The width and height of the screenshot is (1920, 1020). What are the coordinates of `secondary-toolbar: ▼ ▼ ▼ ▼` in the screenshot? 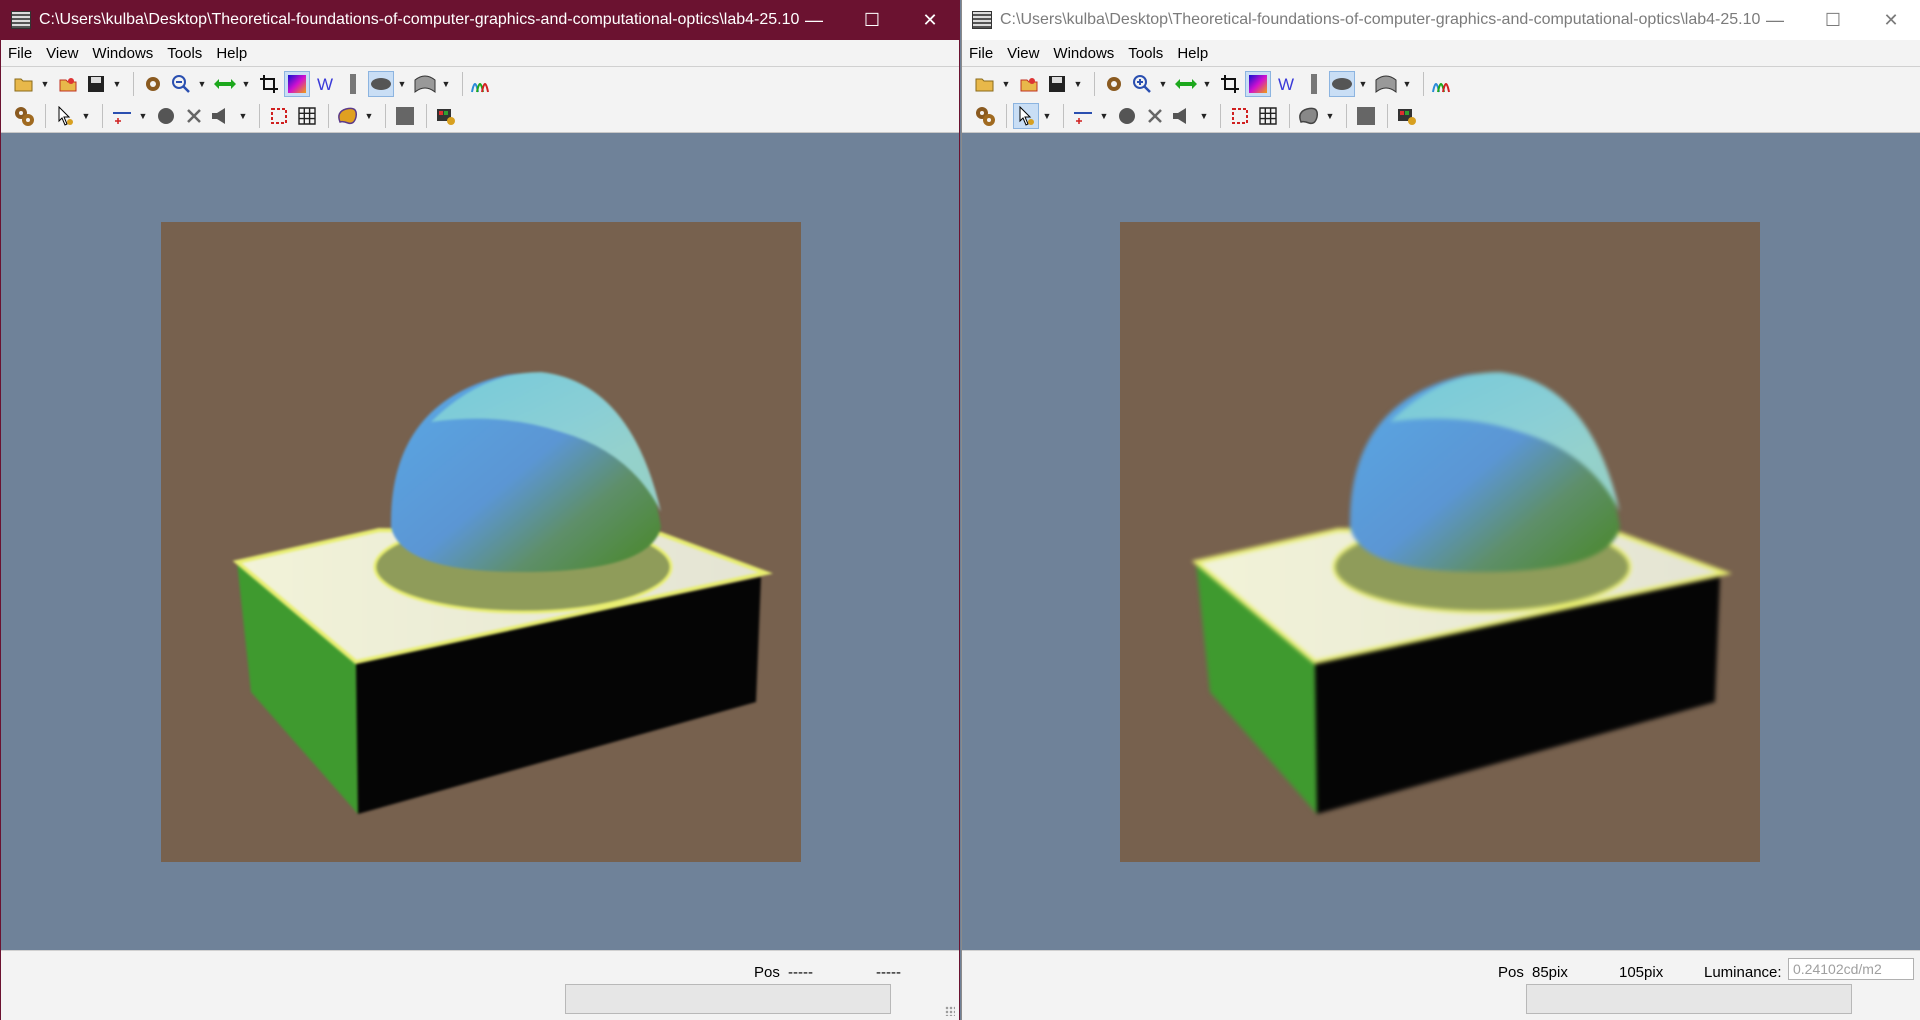 It's located at (480, 116).